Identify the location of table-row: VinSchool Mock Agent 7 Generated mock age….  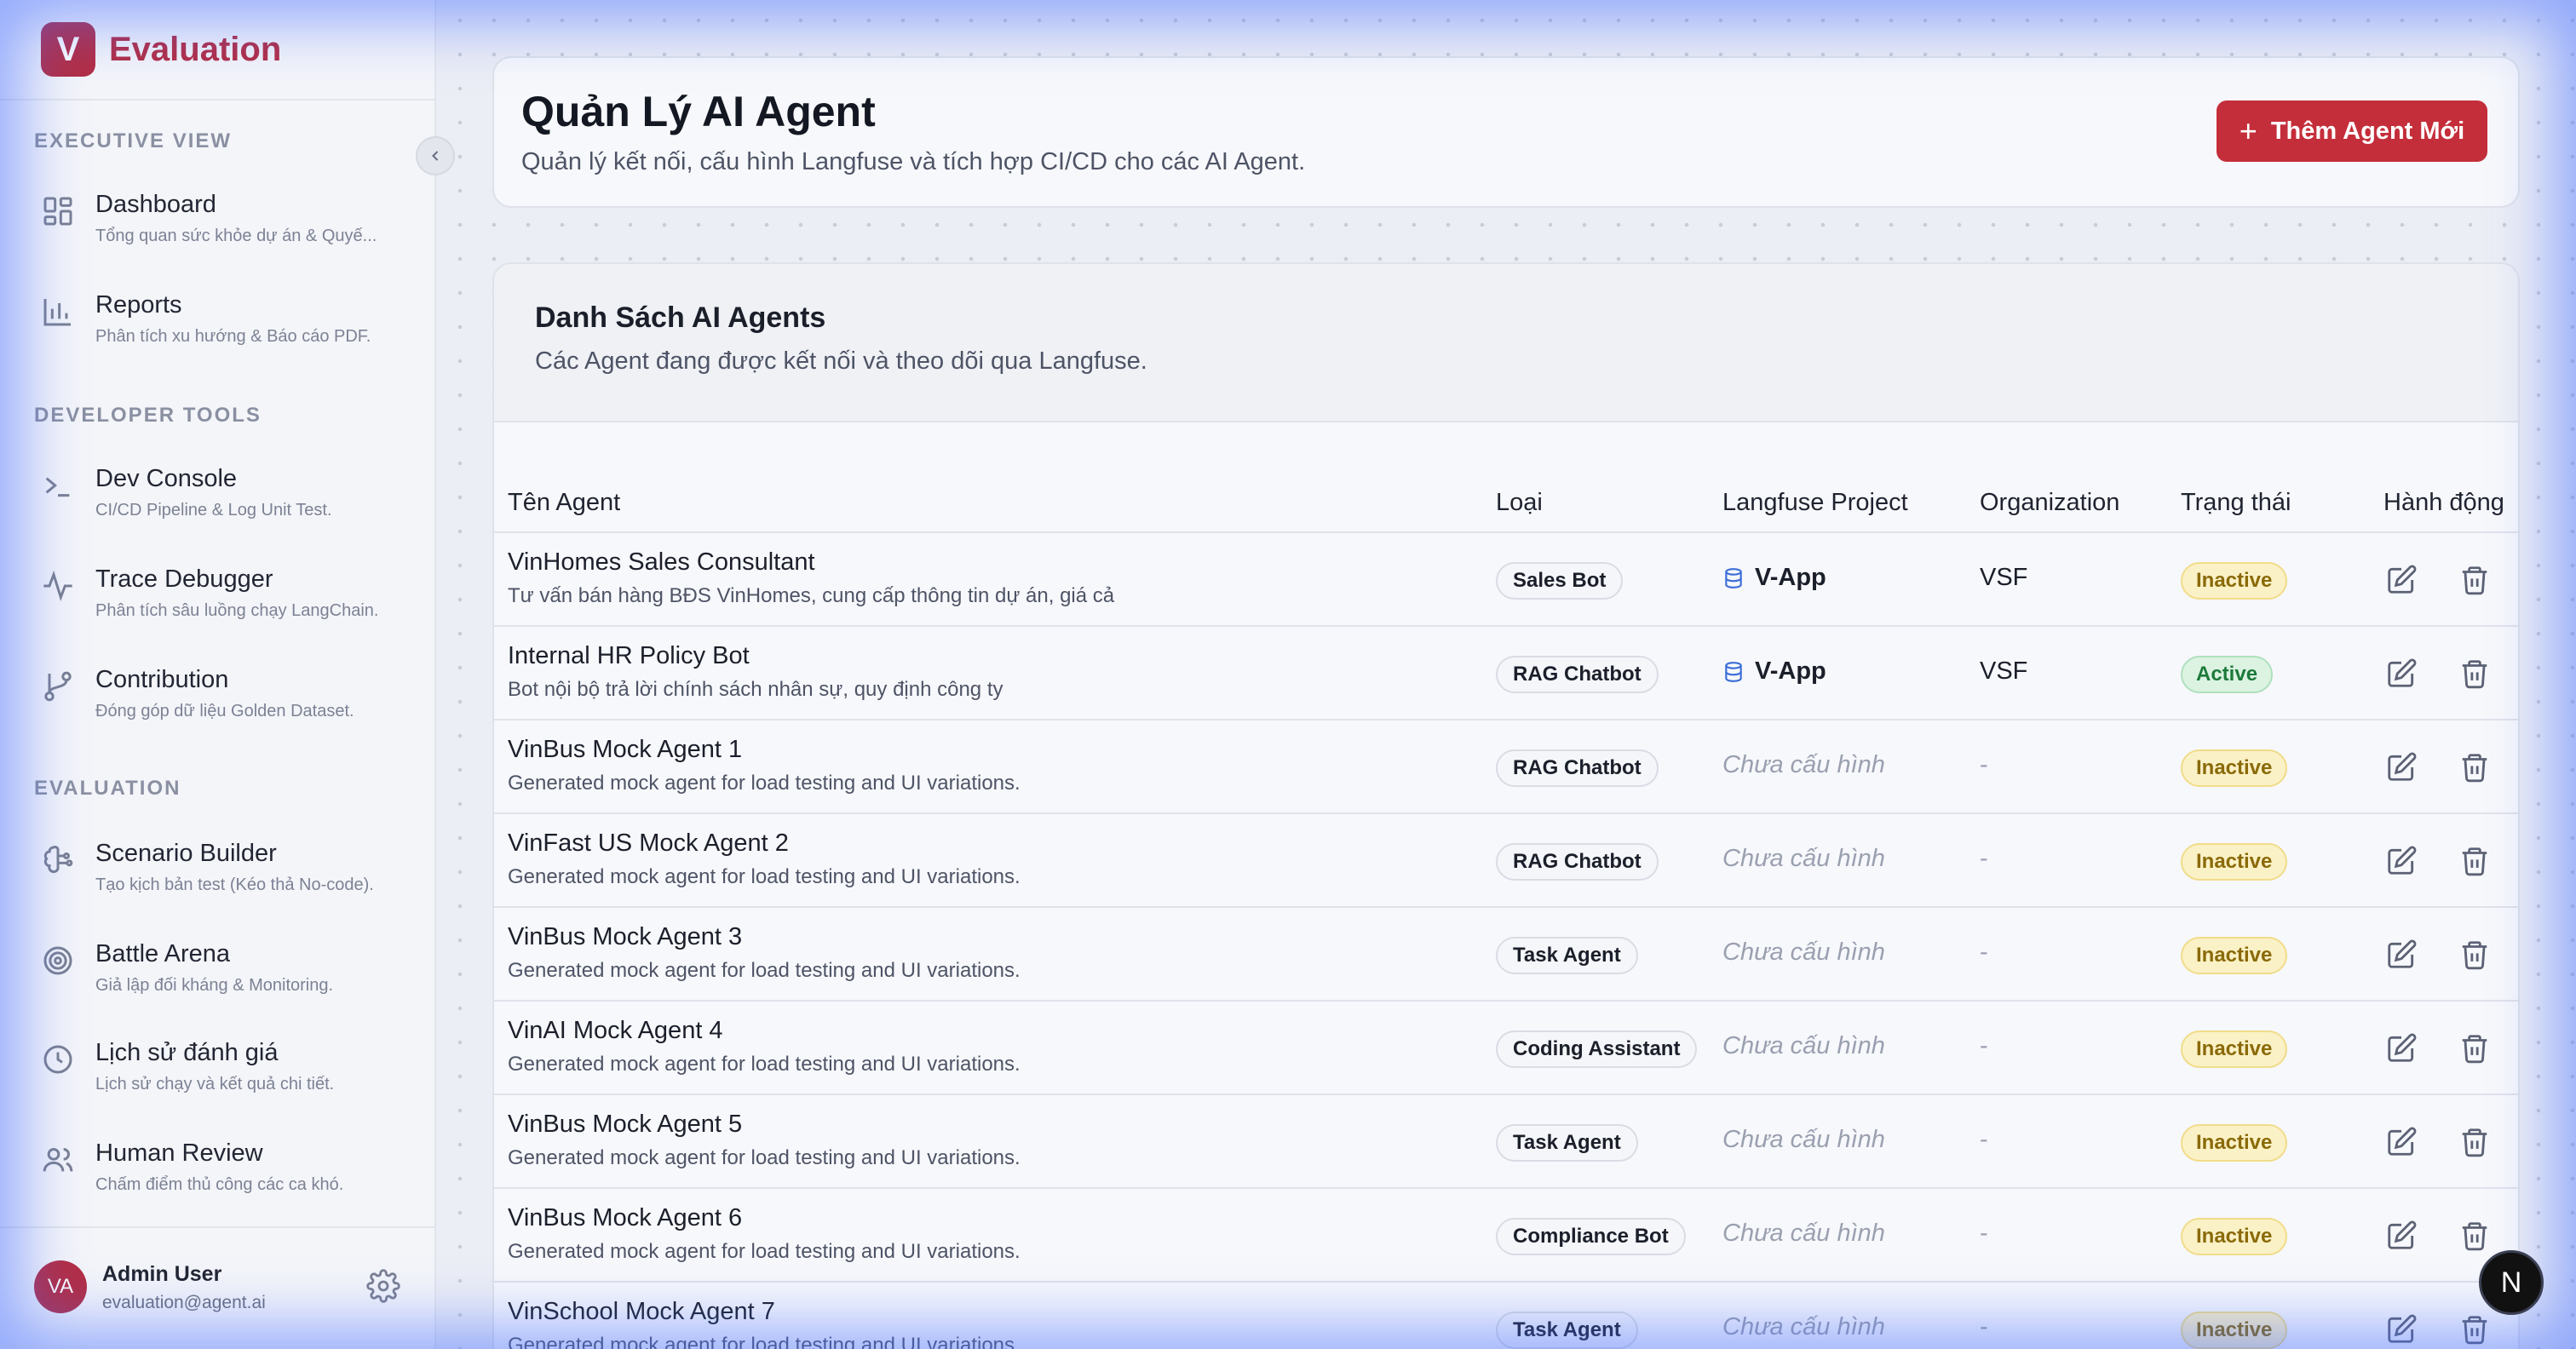
(1506, 1316).